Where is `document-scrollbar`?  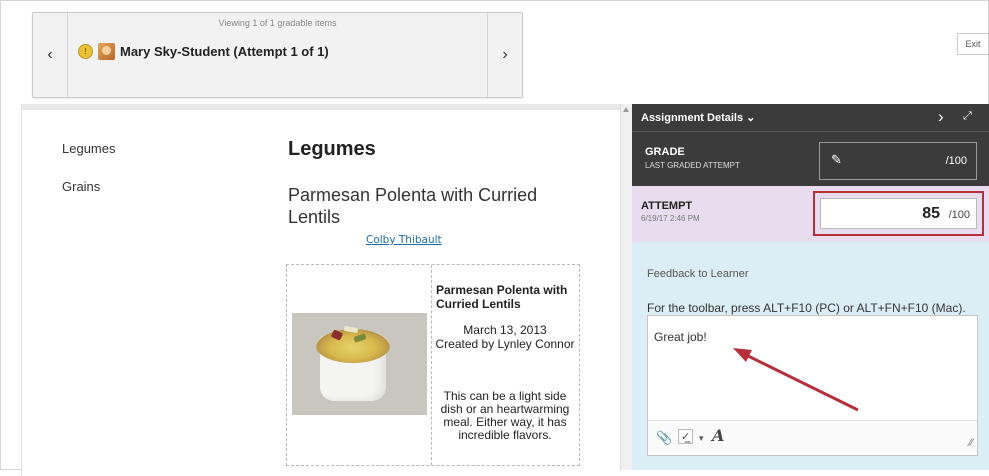
document-scrollbar is located at coordinates (626, 287).